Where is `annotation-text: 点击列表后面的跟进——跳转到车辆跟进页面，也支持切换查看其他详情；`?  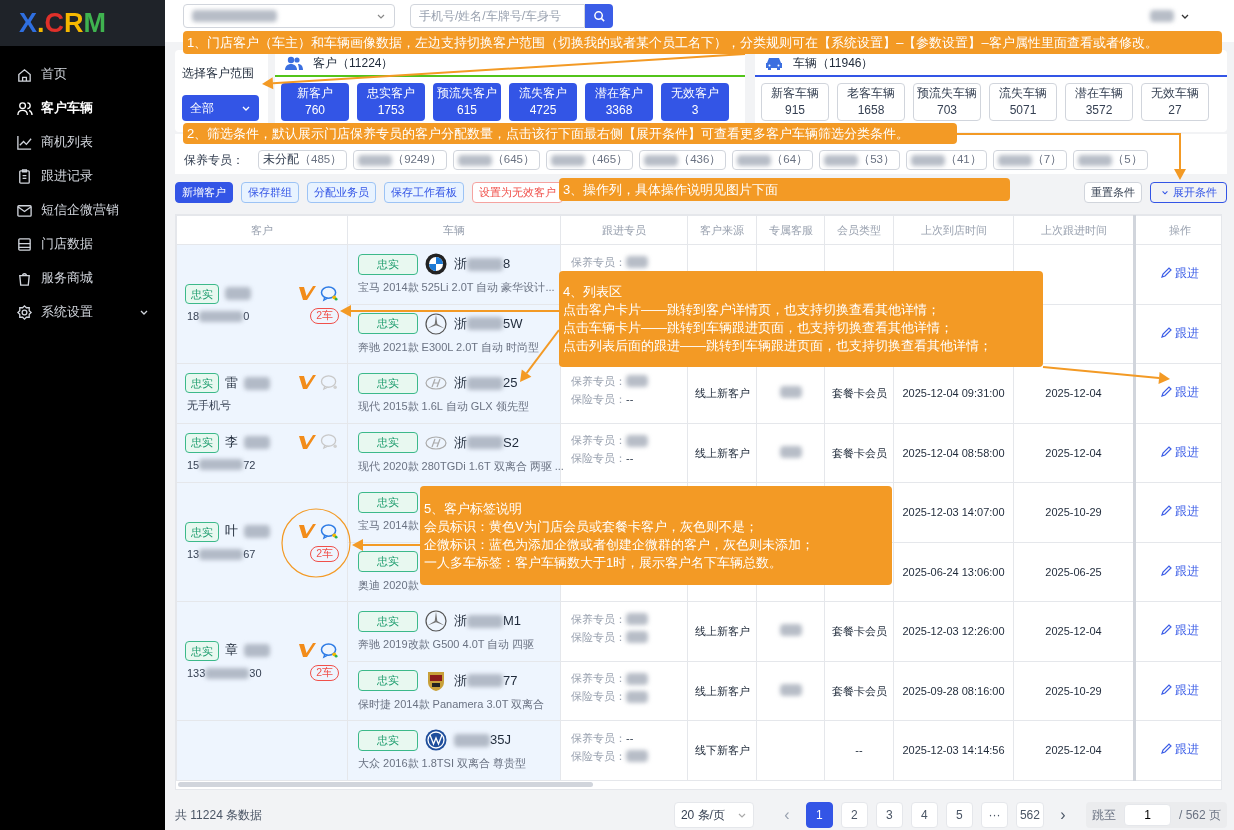 annotation-text: 点击列表后面的跟进——跳转到车辆跟进页面，也支持切换查看其他详情； is located at coordinates (778, 346).